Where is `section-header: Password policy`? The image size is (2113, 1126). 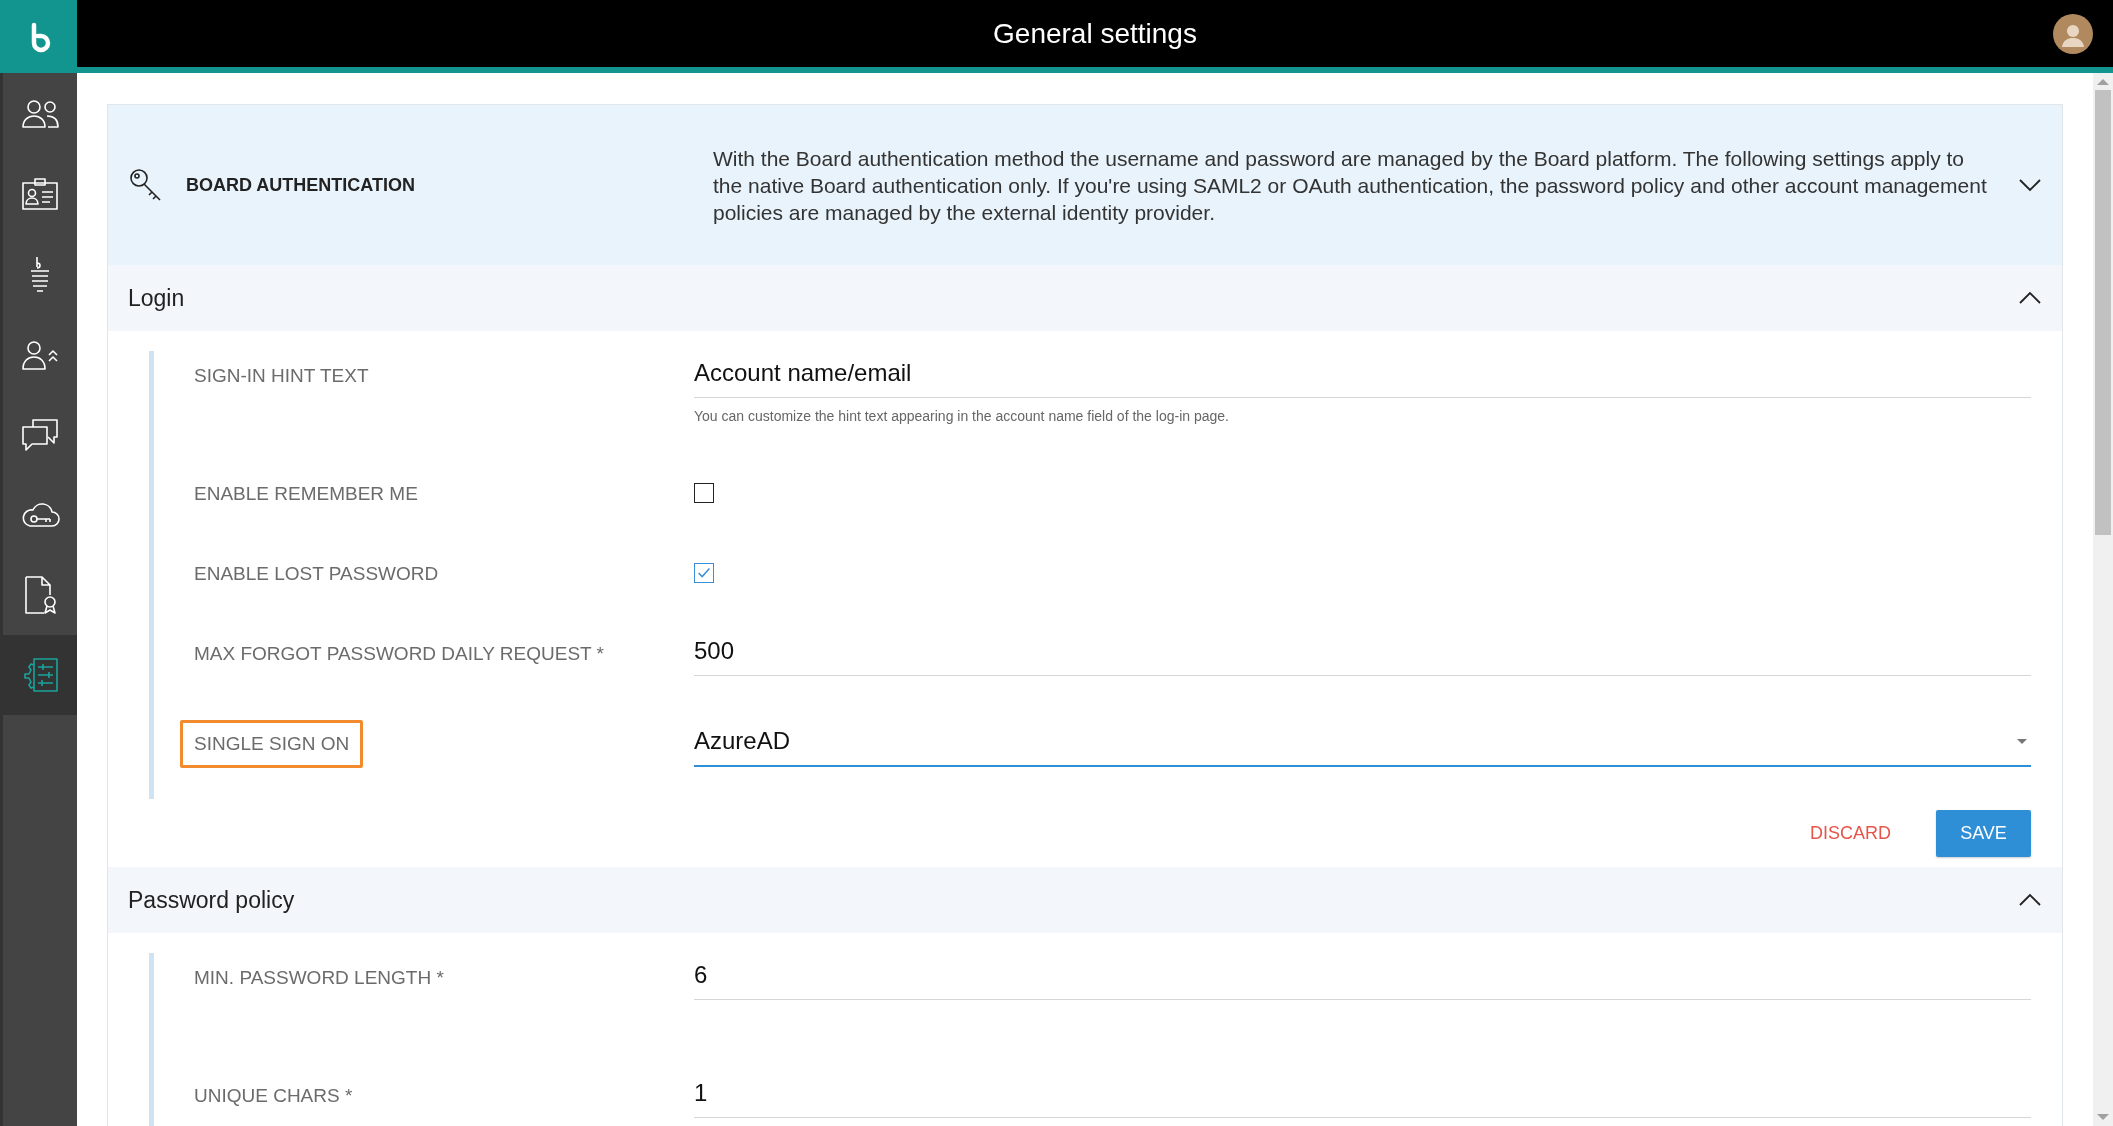 section-header: Password policy is located at coordinates (1085, 900).